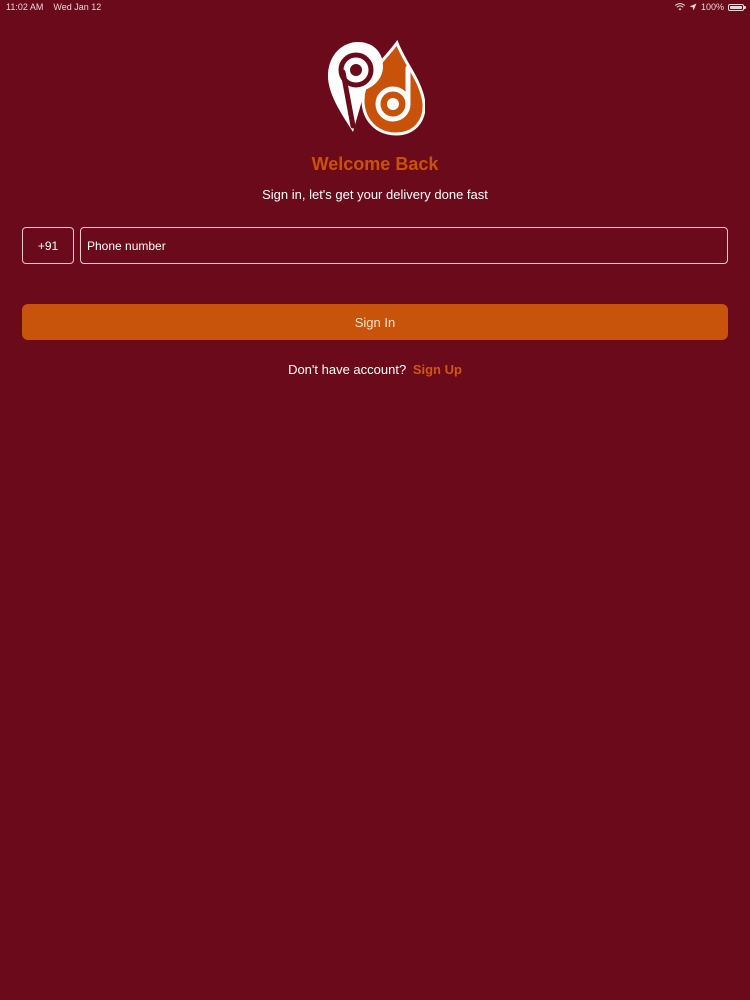  I want to click on status-time: 11:02 AM, so click(25, 7).